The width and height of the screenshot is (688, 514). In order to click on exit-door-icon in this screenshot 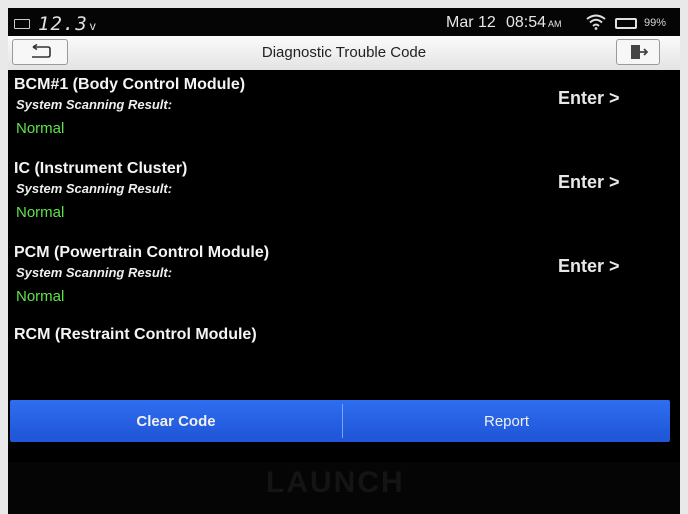, I will do `click(639, 52)`.